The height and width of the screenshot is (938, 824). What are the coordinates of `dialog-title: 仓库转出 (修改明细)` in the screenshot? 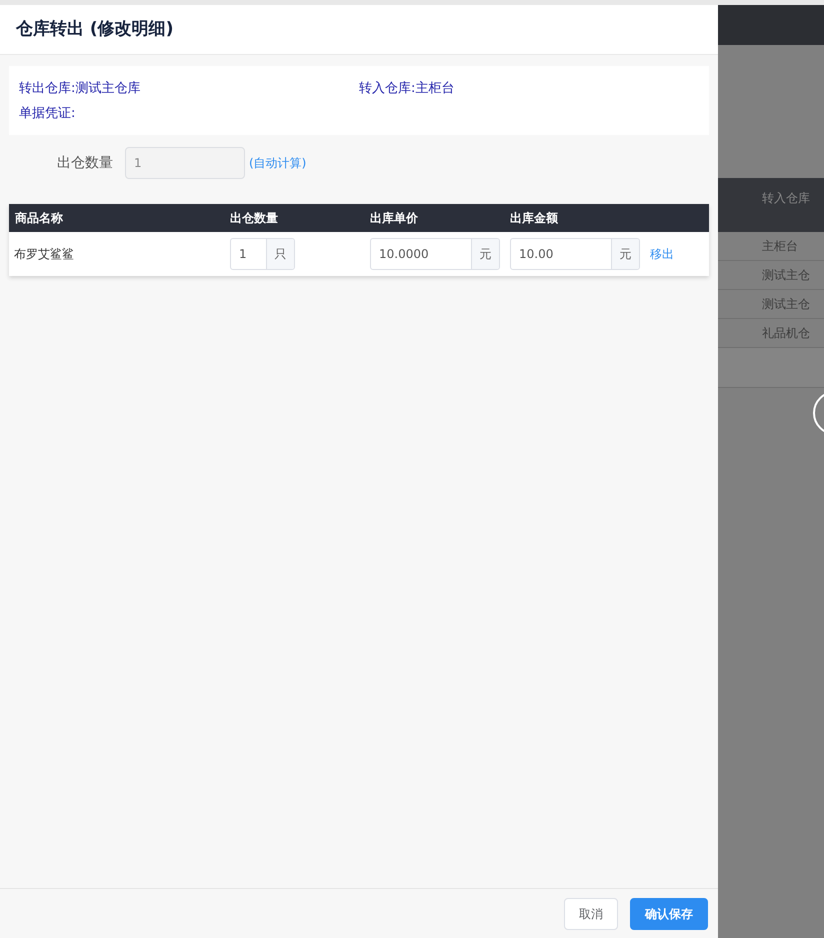 It's located at (95, 29).